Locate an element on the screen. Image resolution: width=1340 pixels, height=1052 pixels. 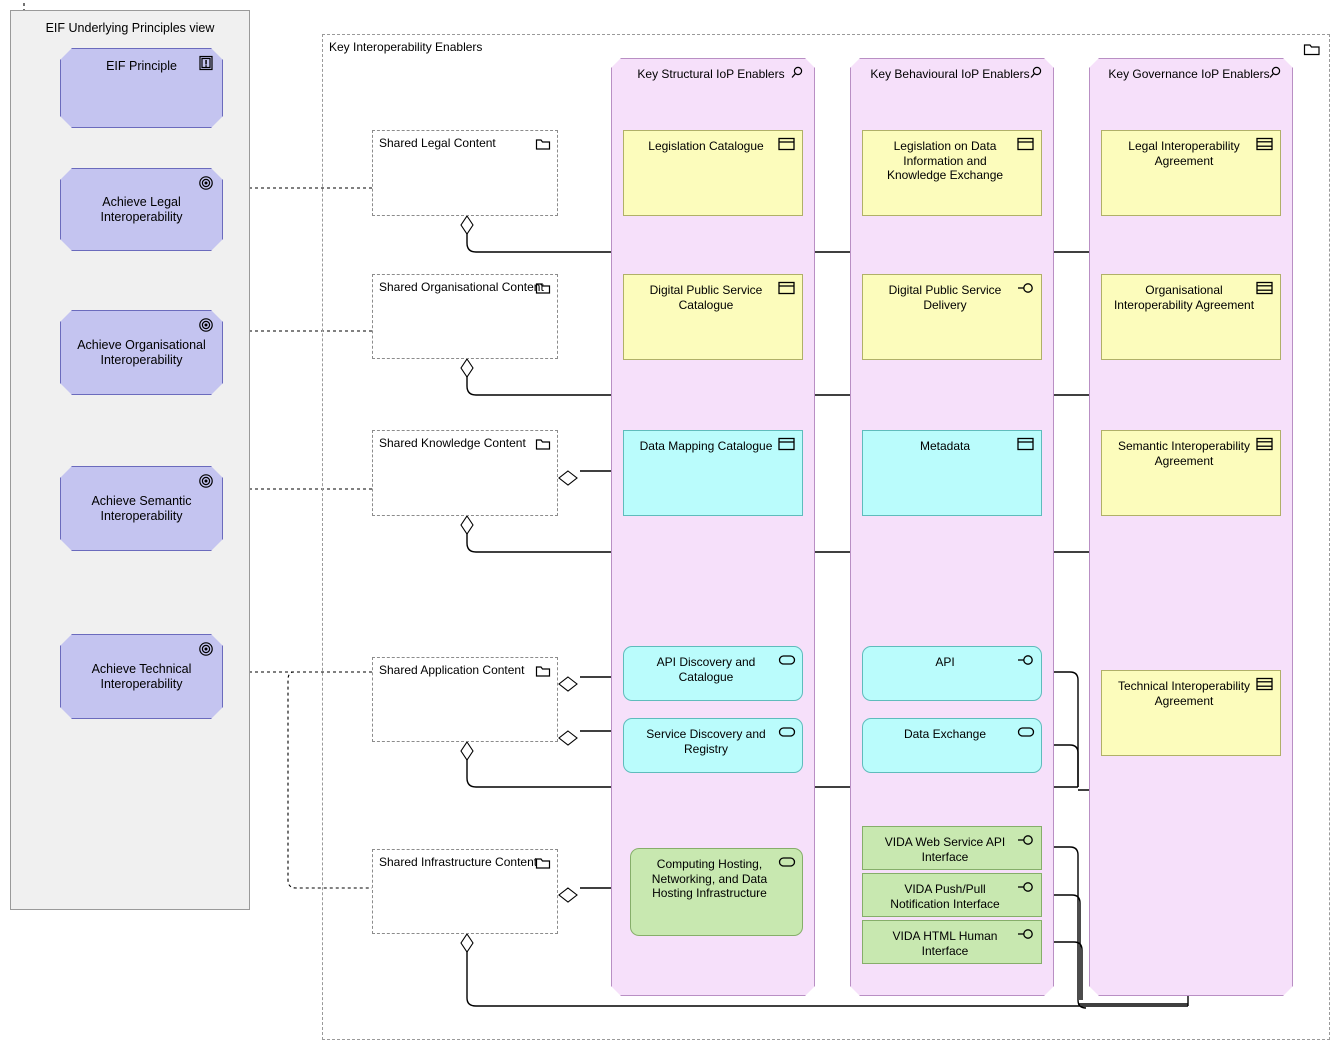
element-service-discovery-and-registry: Service Discovery and Registry is located at coordinates (713, 745).